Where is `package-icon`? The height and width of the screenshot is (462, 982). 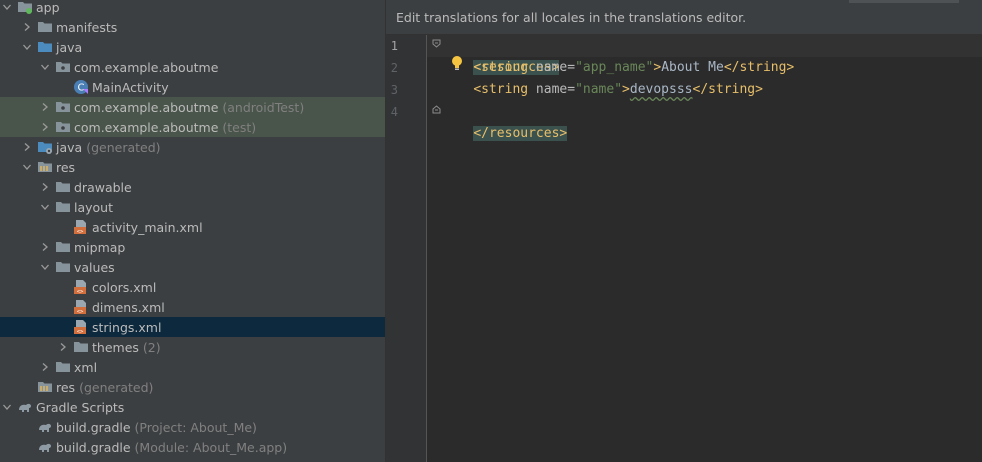
package-icon is located at coordinates (63, 107).